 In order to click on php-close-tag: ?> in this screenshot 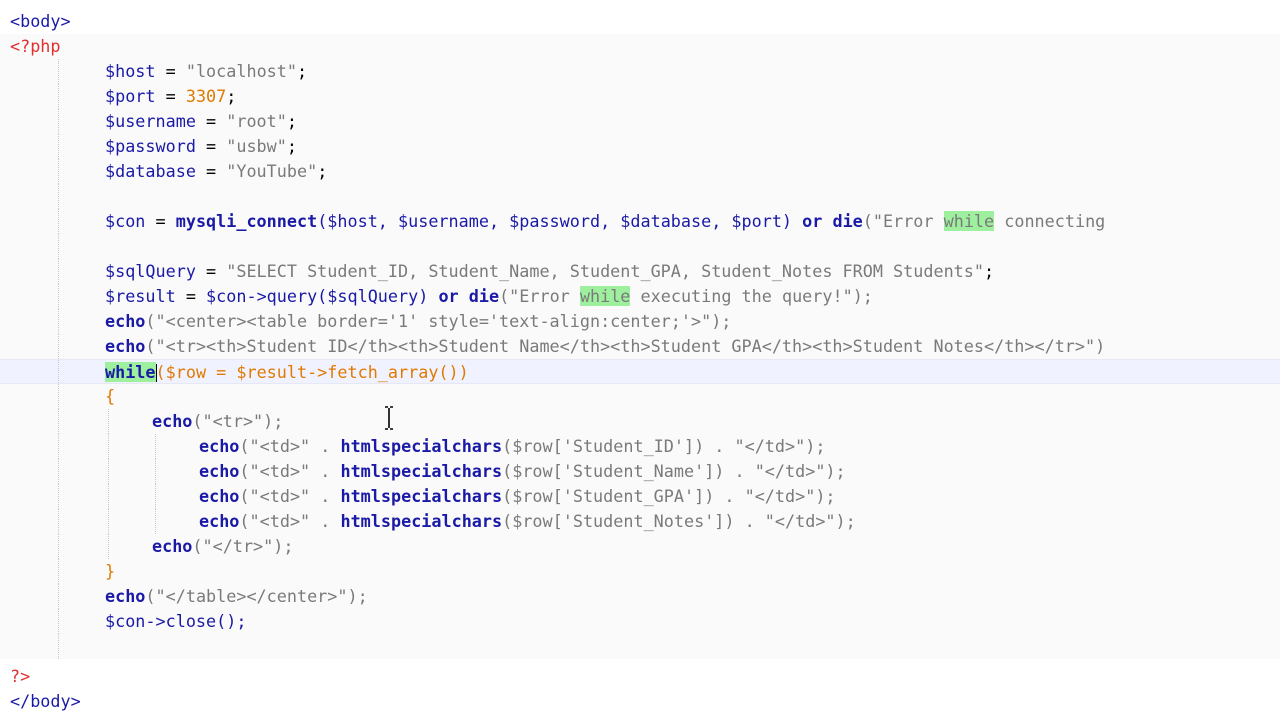, I will do `click(20, 676)`.